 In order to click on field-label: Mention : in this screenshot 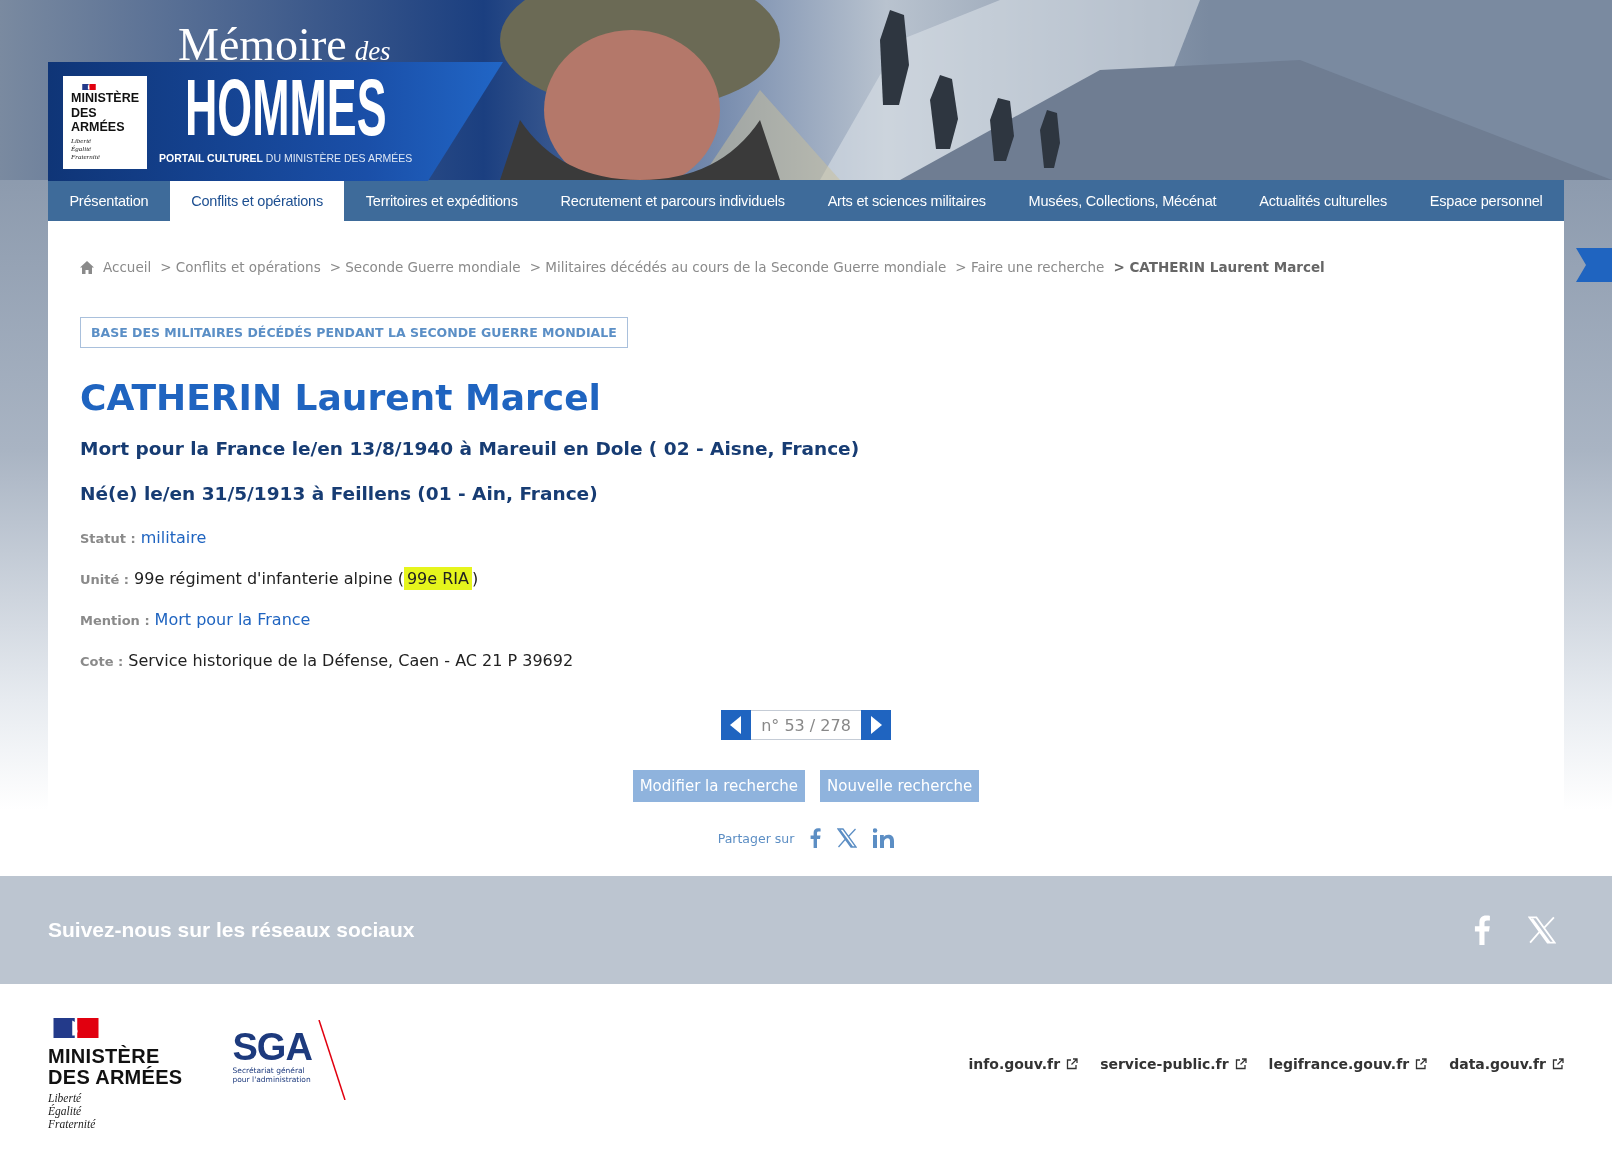, I will do `click(115, 620)`.